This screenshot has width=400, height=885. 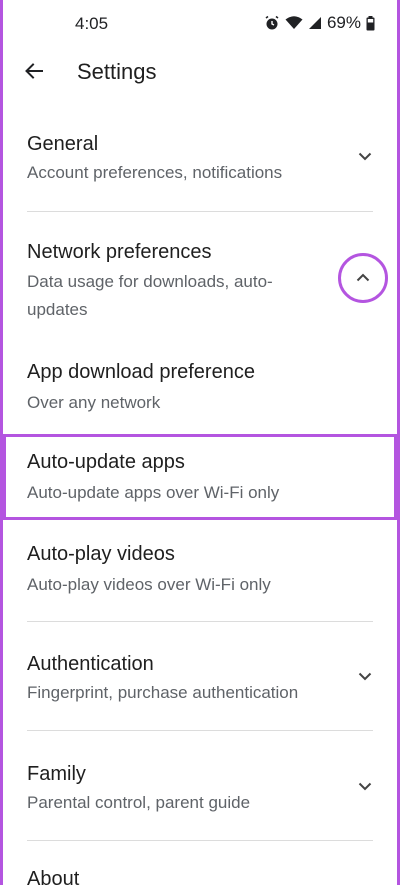 What do you see at coordinates (90, 664) in the screenshot?
I see `section-title: Authentication` at bounding box center [90, 664].